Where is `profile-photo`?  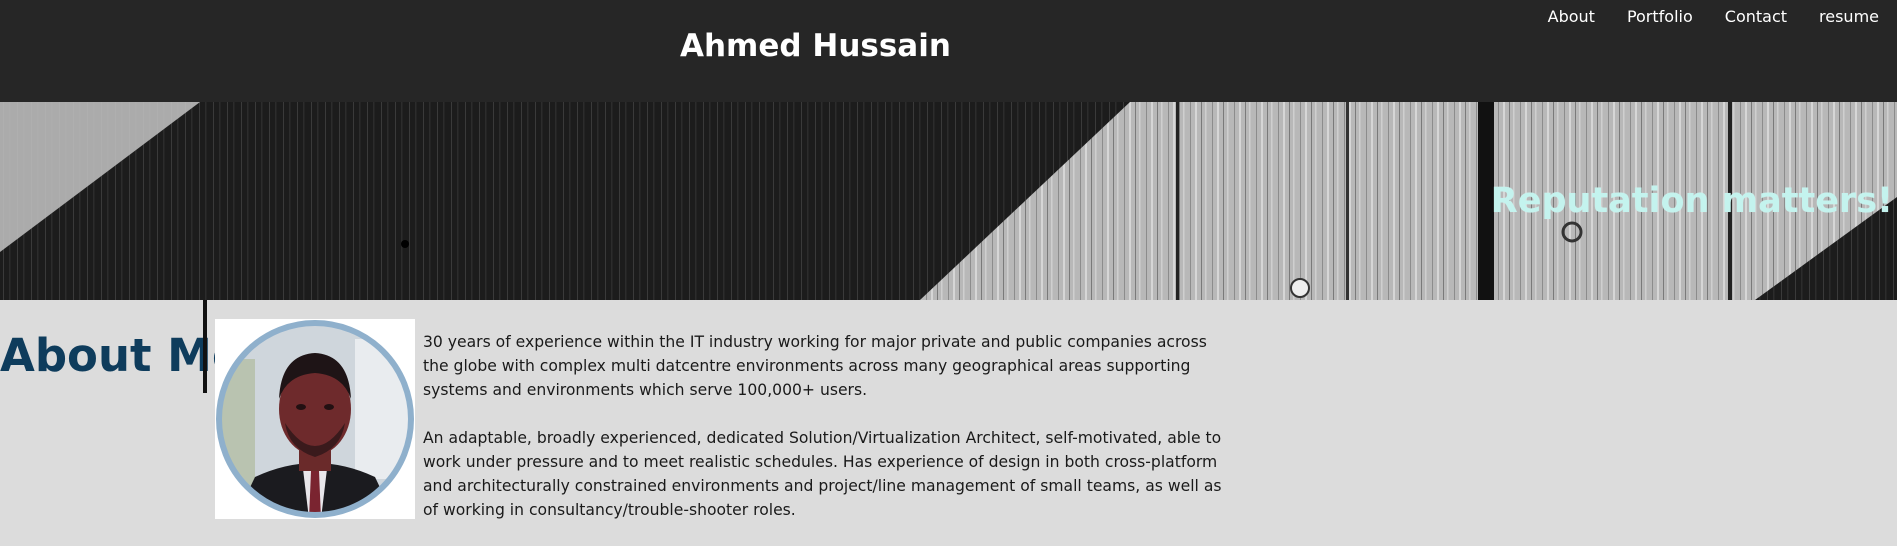
profile-photo is located at coordinates (315, 419).